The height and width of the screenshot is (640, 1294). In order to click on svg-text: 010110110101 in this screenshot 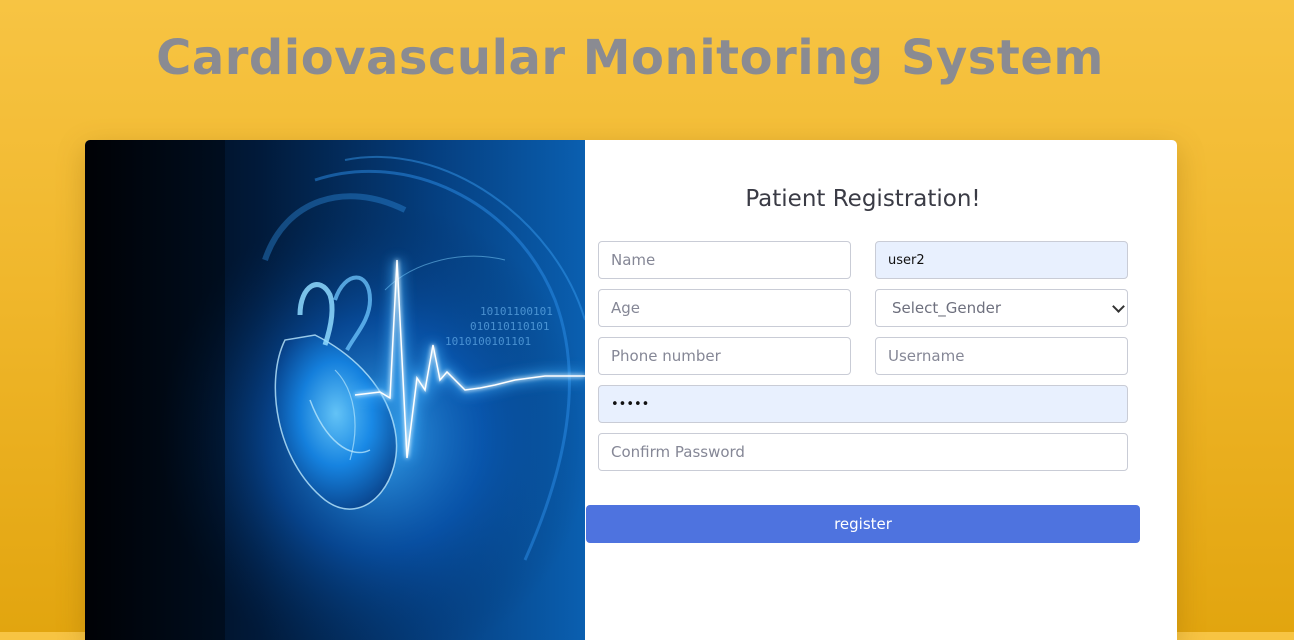, I will do `click(509, 326)`.